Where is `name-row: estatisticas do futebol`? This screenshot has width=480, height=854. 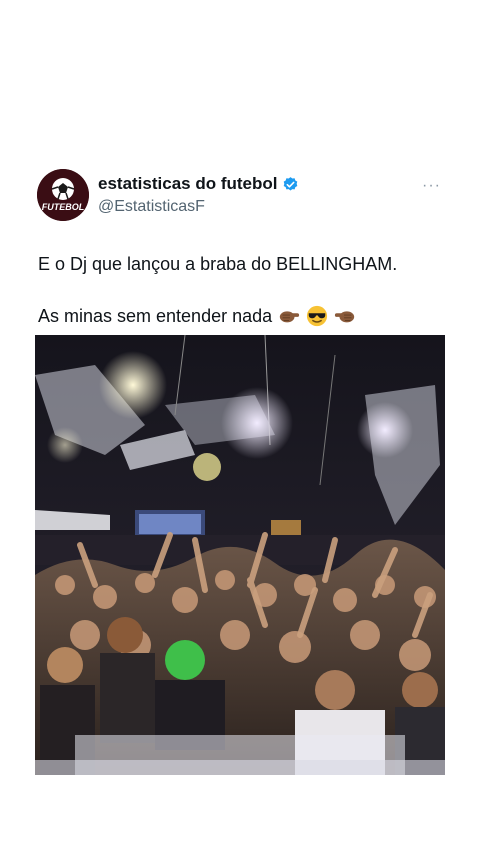 name-row: estatisticas do futebol is located at coordinates (198, 184).